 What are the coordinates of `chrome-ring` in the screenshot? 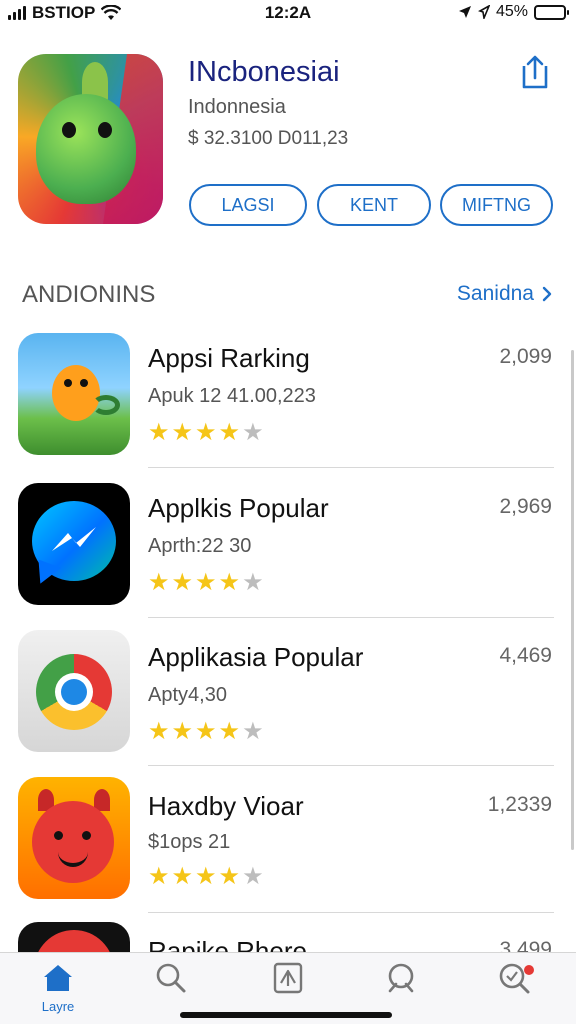 It's located at (74, 692).